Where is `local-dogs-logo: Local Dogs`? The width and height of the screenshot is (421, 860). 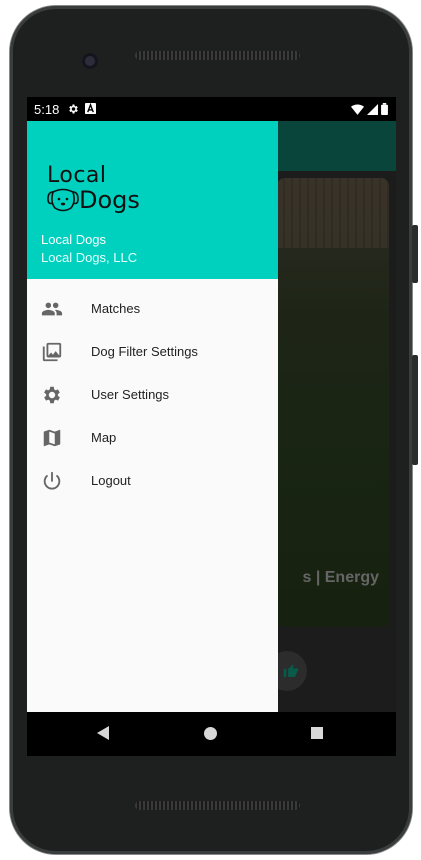 local-dogs-logo: Local Dogs is located at coordinates (93, 188).